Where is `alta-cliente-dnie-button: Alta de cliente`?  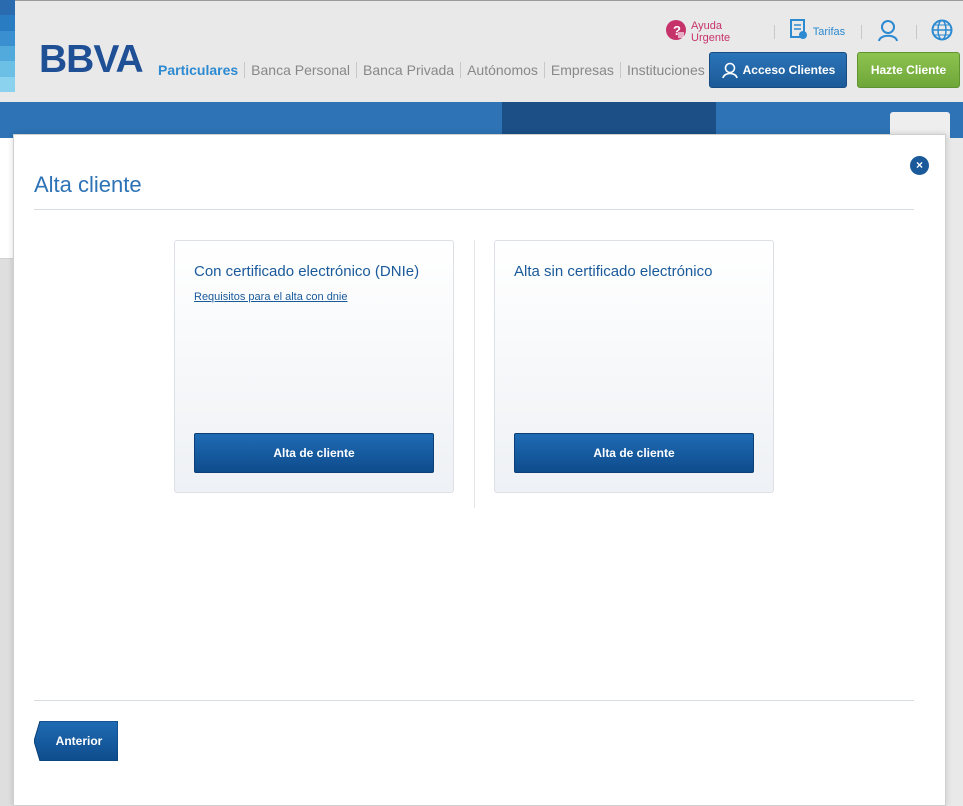
alta-cliente-dnie-button: Alta de cliente is located at coordinates (314, 453).